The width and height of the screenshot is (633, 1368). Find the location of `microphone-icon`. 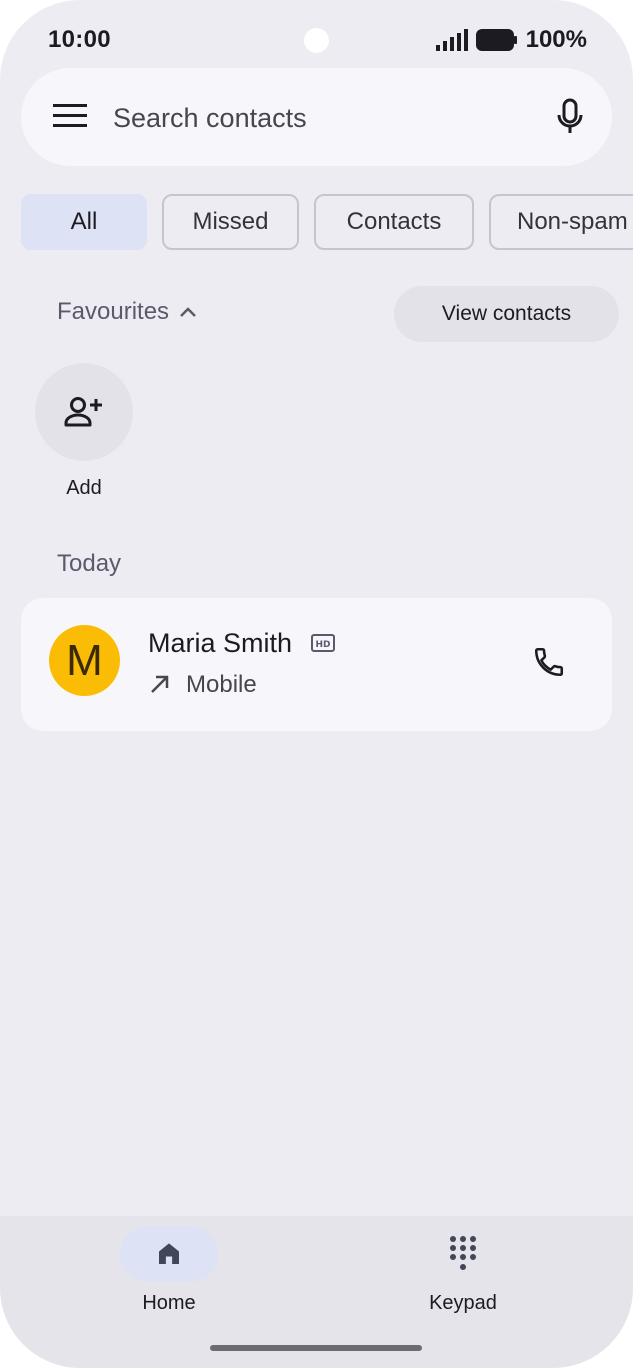

microphone-icon is located at coordinates (570, 117).